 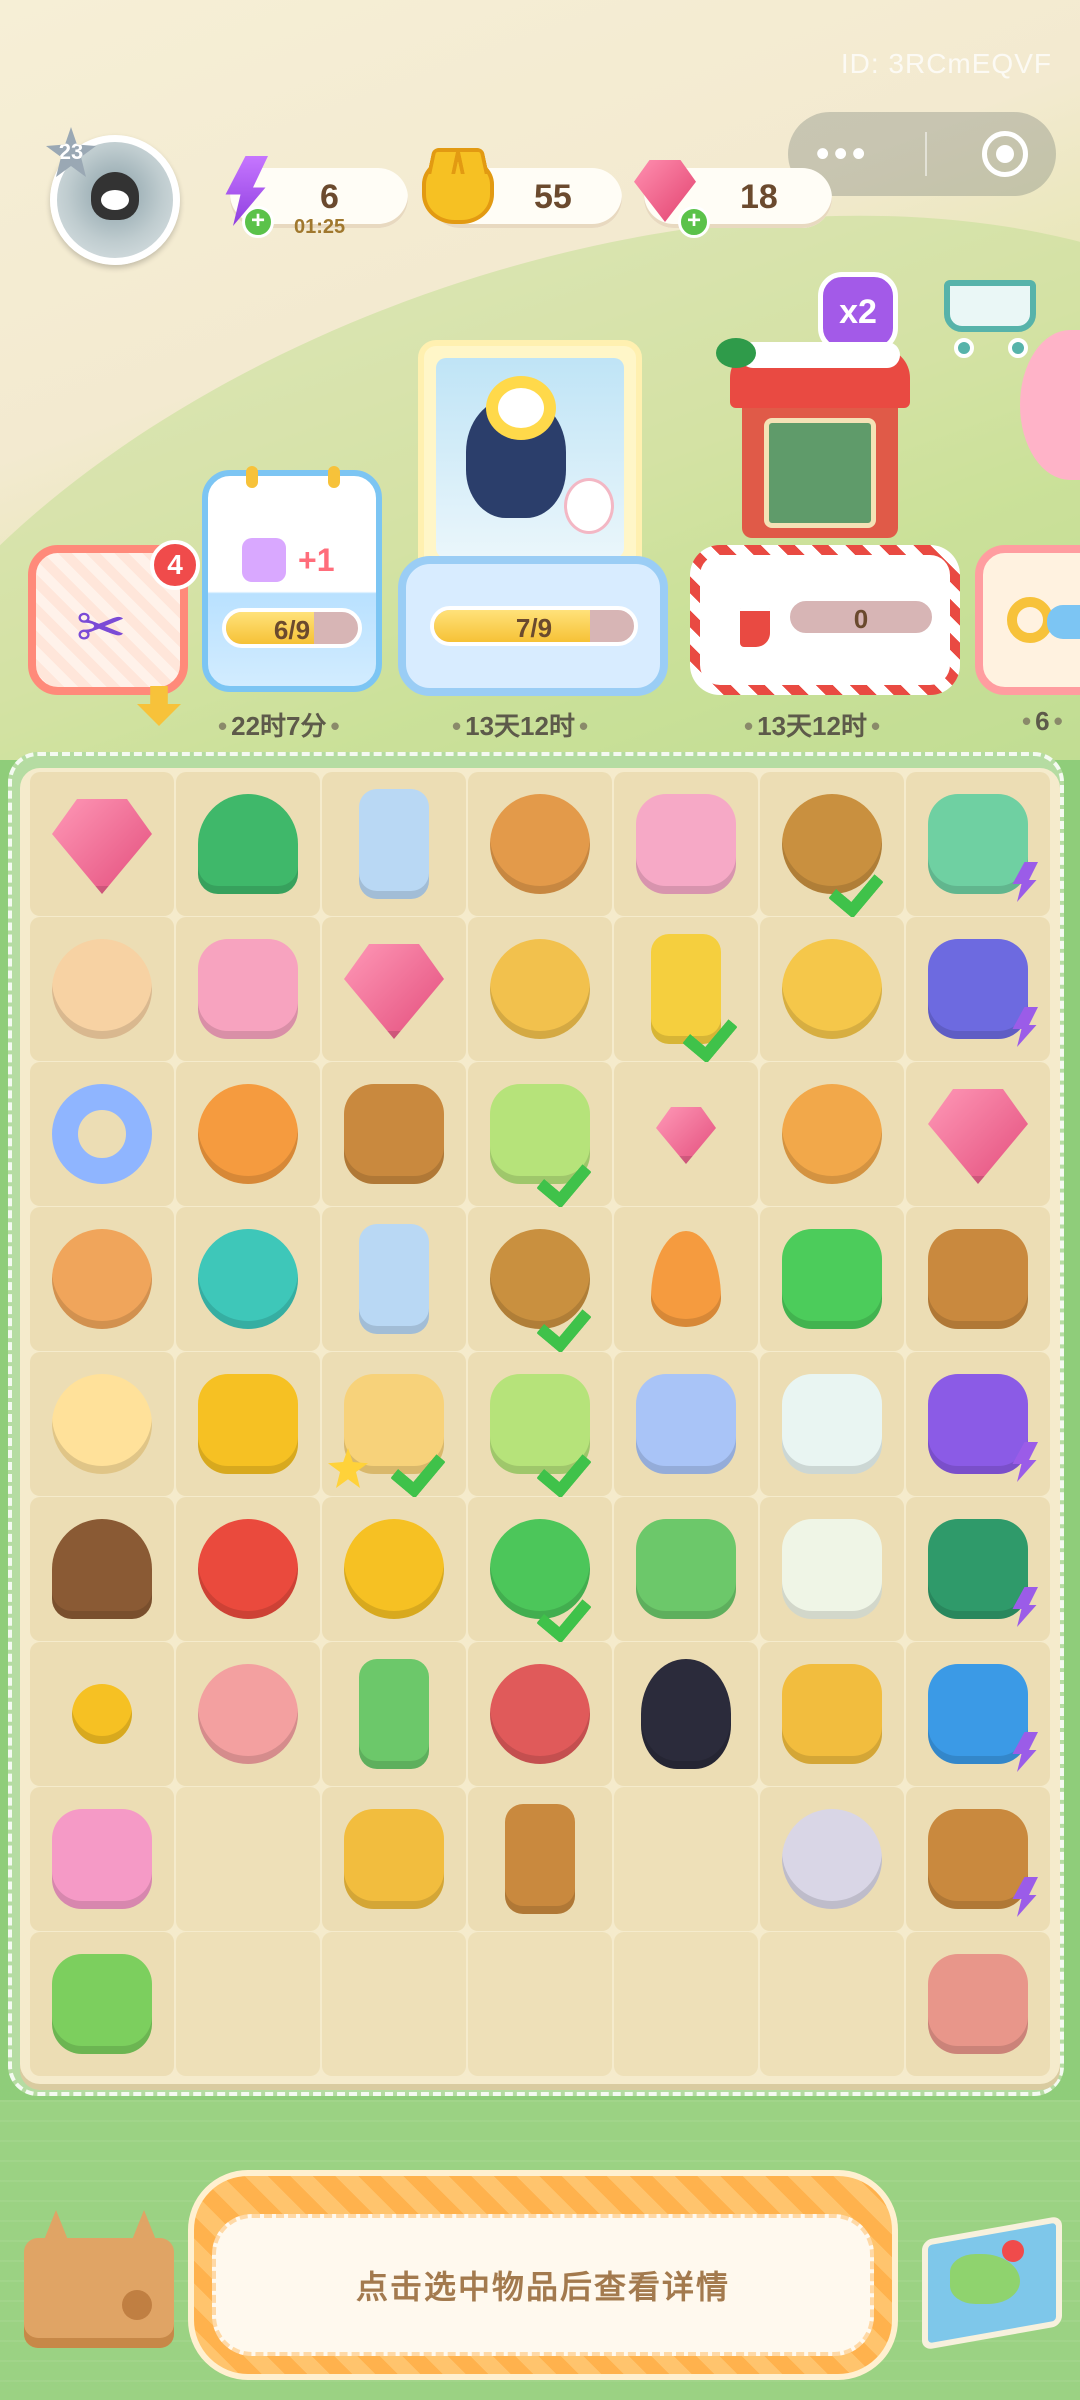 I want to click on scissors-count-badge: 4, so click(x=175, y=565).